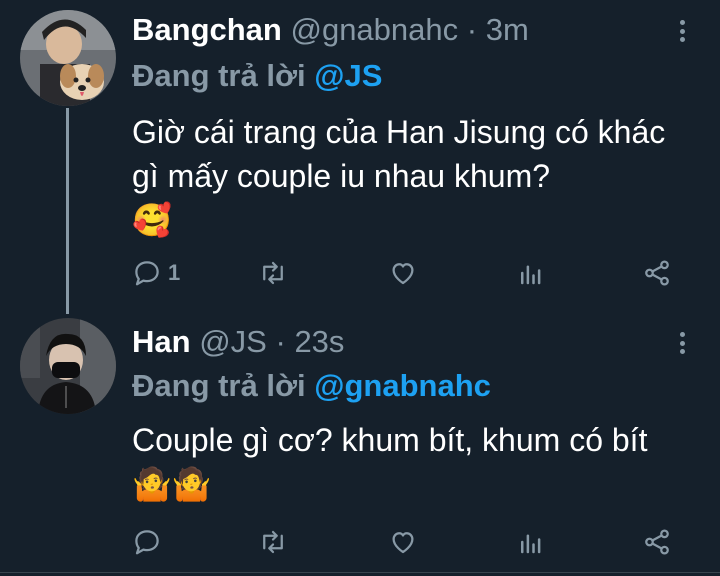 This screenshot has width=720, height=576. Describe the element at coordinates (374, 29) in the screenshot. I see `user-handle: @gnabnahc` at that location.